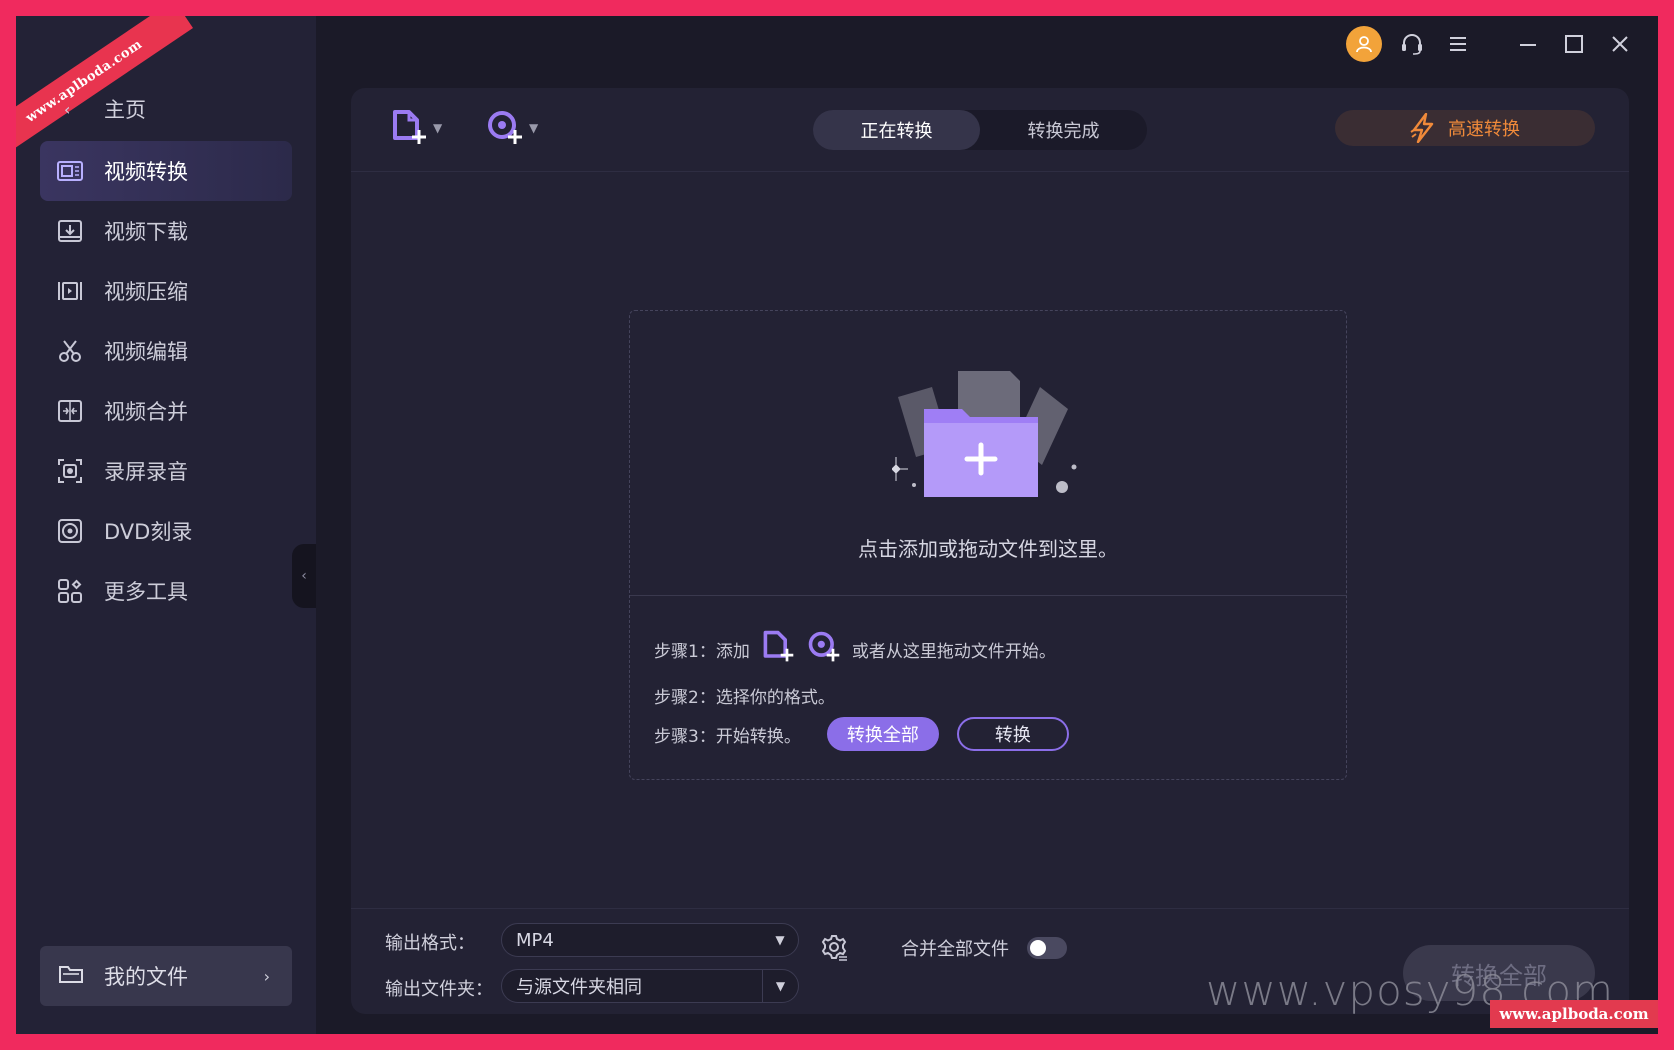  I want to click on output-format-label: 输出格式：, so click(430, 943).